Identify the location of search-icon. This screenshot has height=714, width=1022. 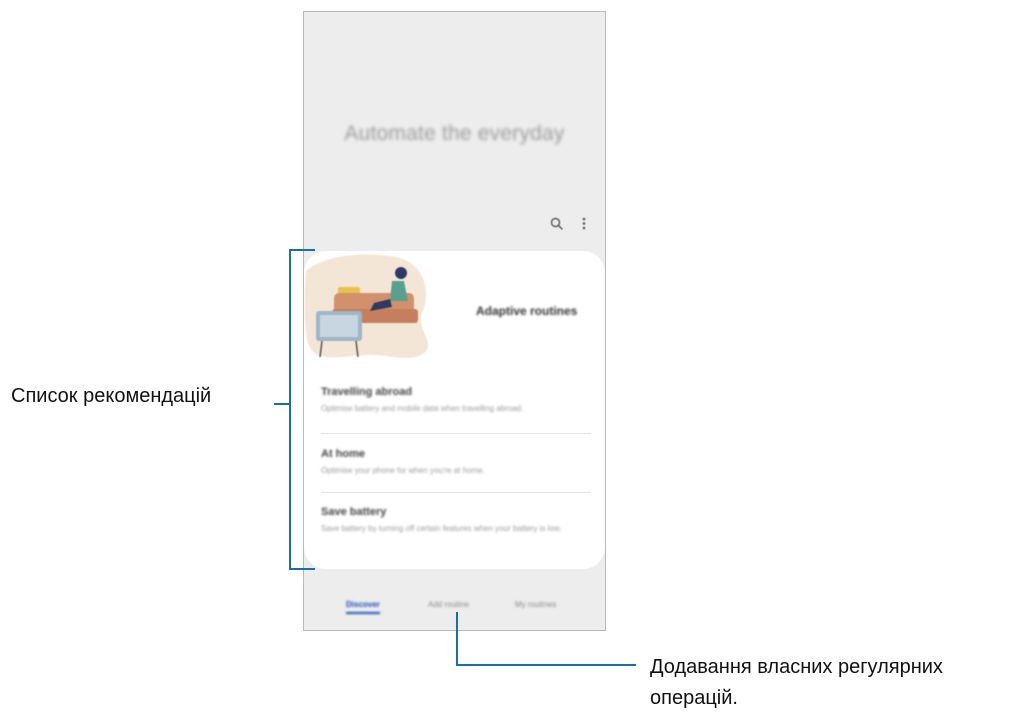
(556, 223).